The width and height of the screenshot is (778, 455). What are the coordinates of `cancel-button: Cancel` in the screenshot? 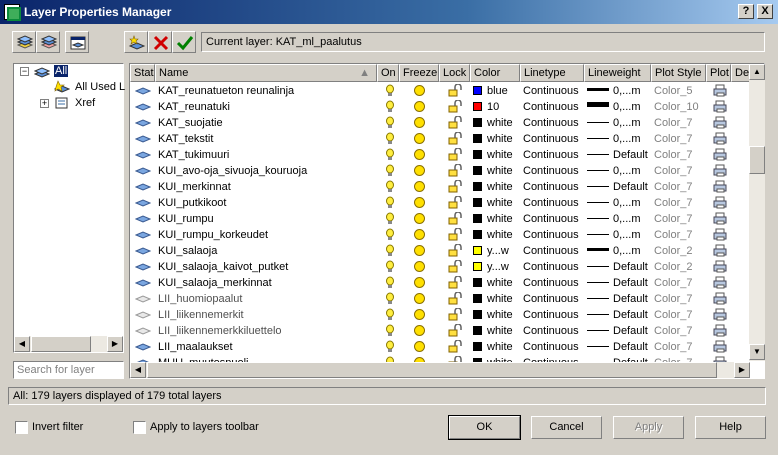 It's located at (566, 427).